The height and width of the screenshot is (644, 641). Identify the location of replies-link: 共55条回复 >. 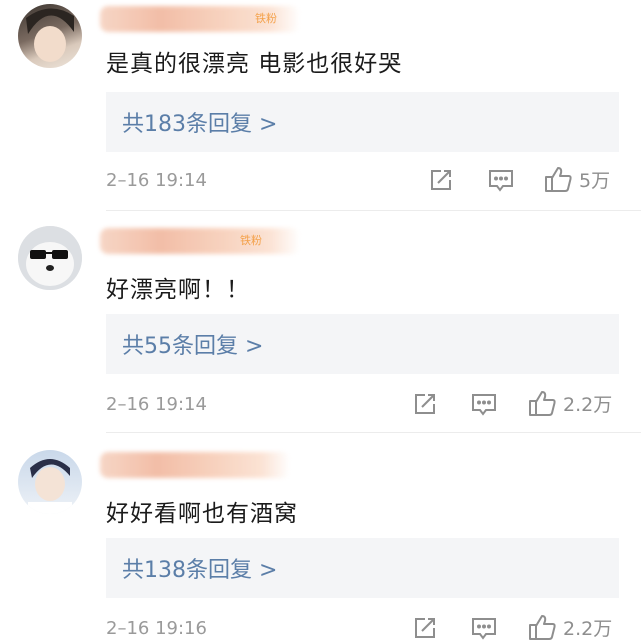
(192, 344).